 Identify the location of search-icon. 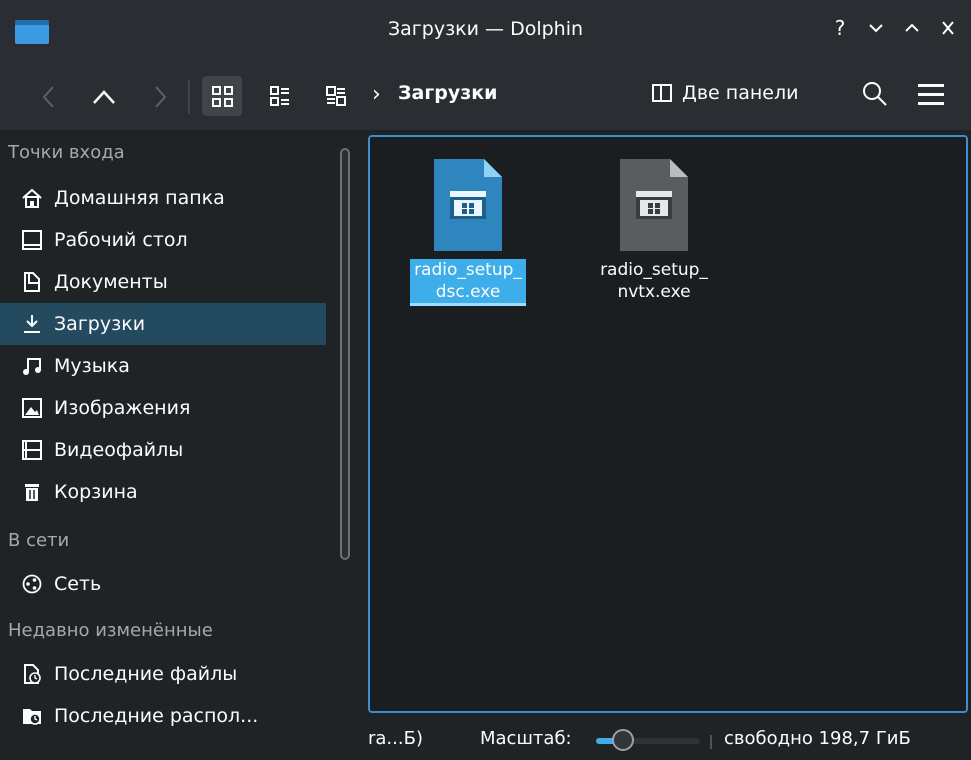
(875, 94).